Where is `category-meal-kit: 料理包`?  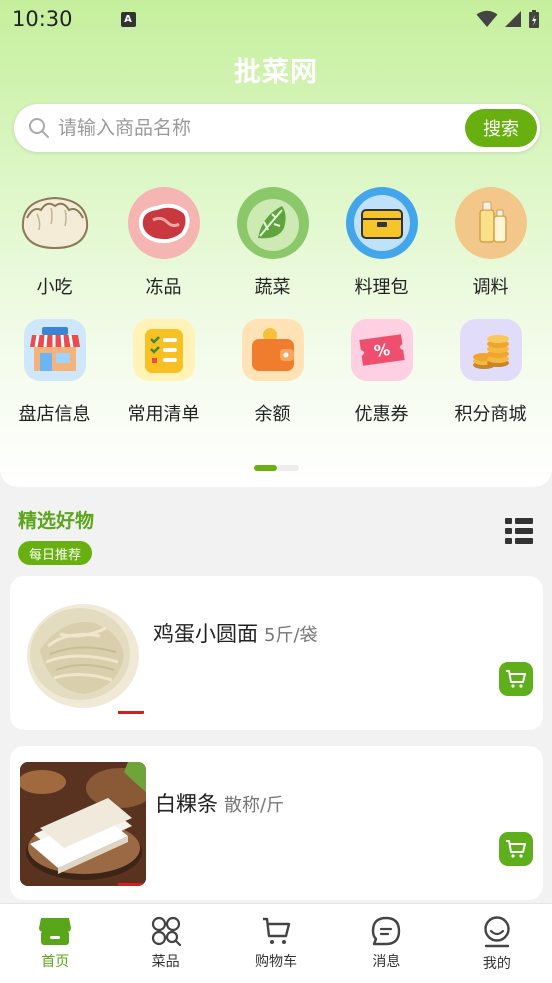
category-meal-kit: 料理包 is located at coordinates (381, 248).